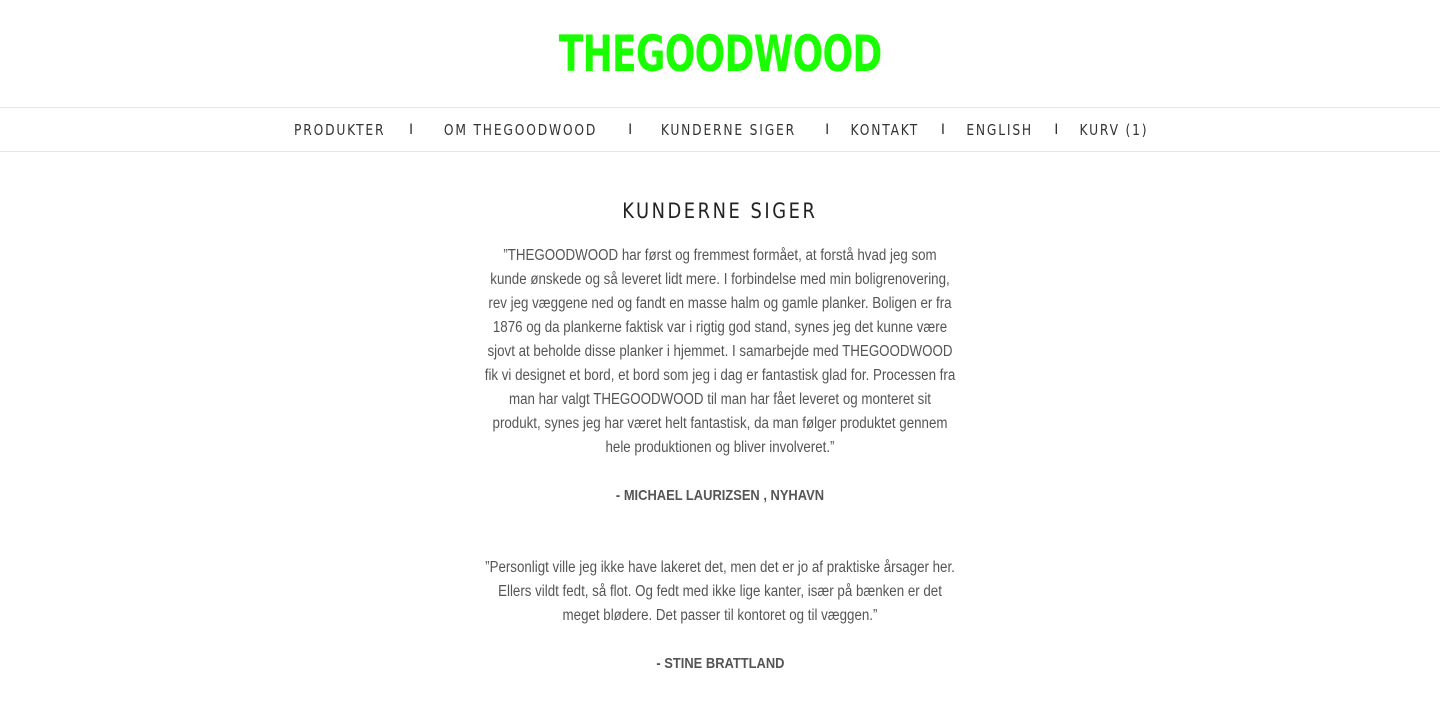  I want to click on logo-link: THEGOODWOOD, so click(721, 54).